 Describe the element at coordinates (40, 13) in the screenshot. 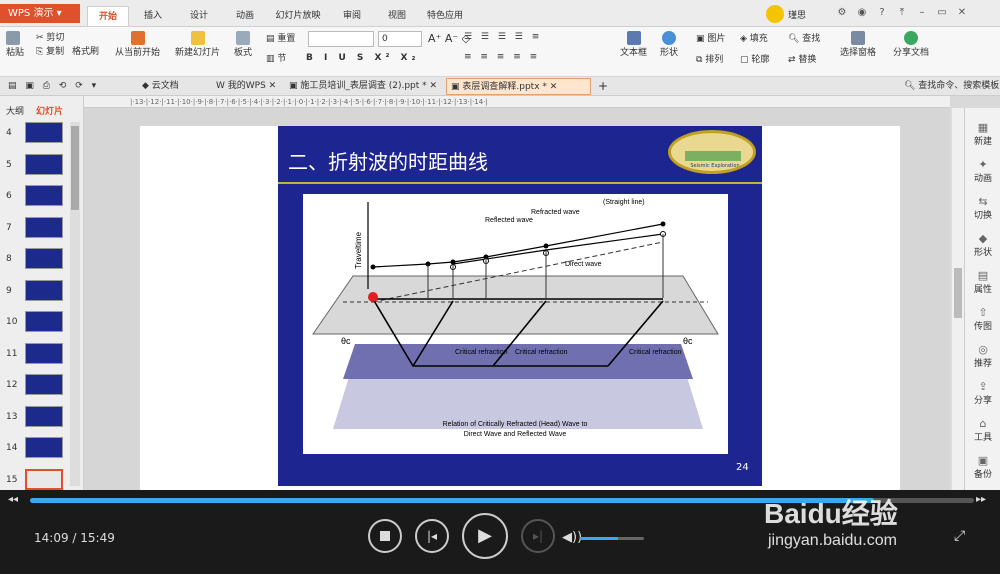

I see `app-menu-button: WPS 演示 ▾` at that location.